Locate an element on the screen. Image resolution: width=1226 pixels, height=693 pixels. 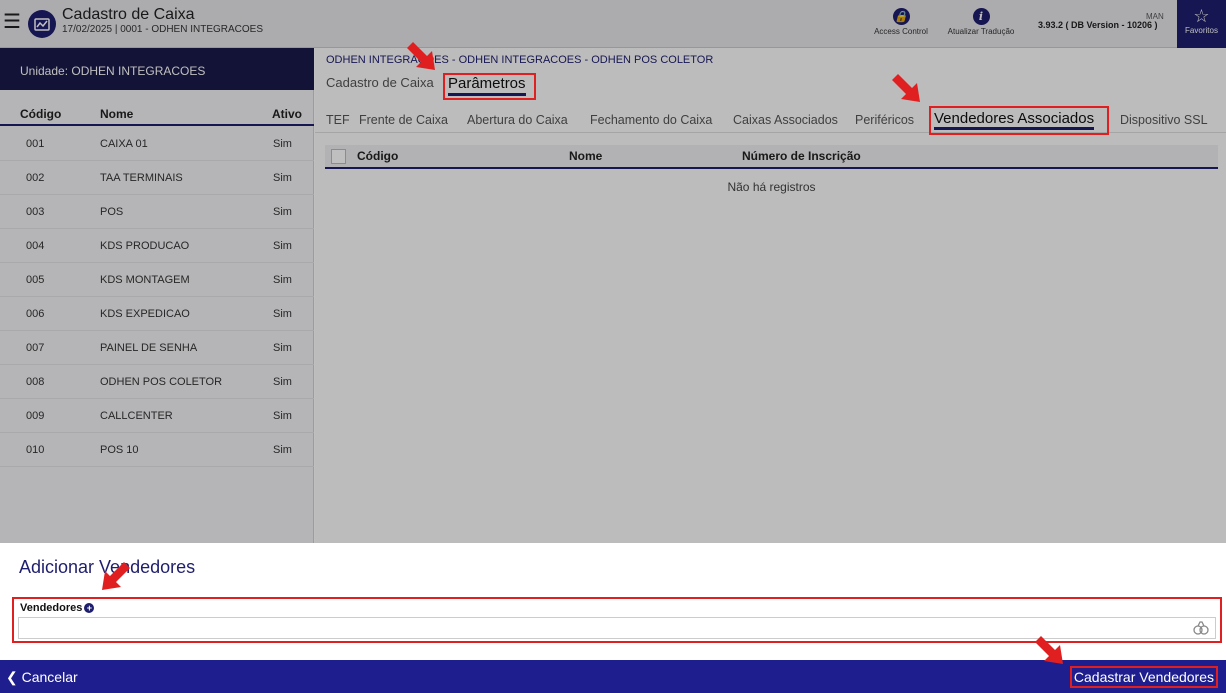
list-item: 002 TAA TERMINAIS Sim is located at coordinates (157, 178).